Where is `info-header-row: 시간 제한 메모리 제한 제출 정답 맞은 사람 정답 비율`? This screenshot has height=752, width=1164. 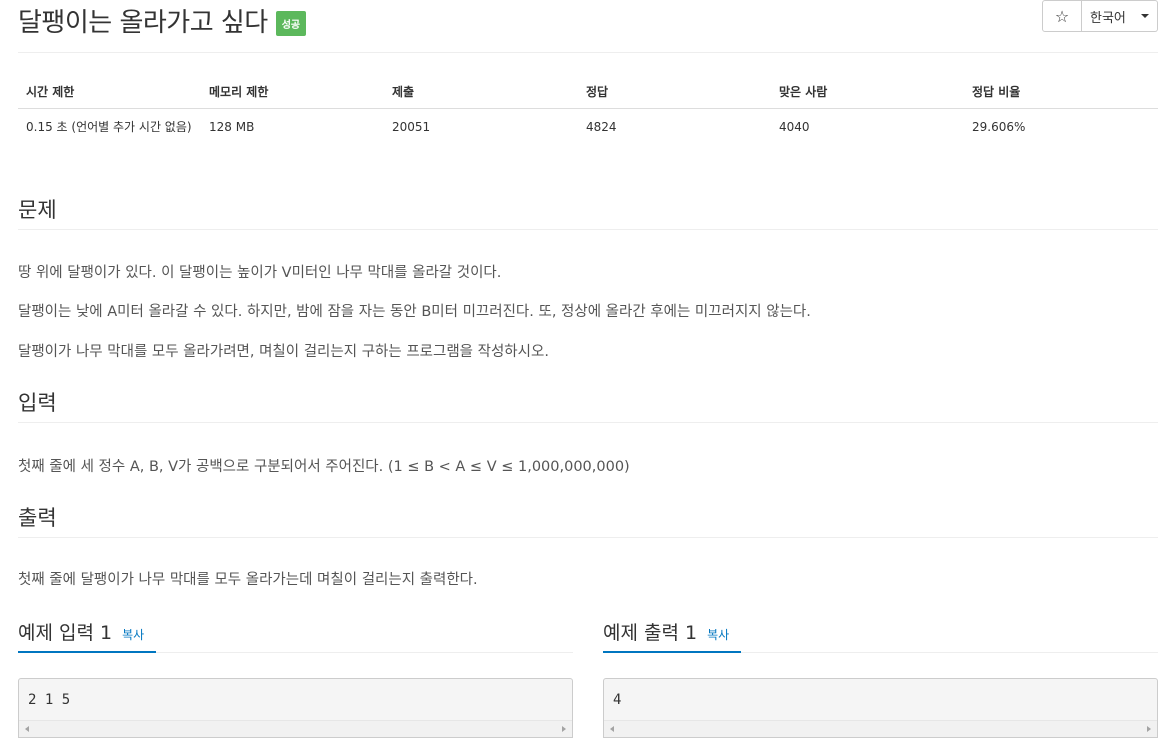 info-header-row: 시간 제한 메모리 제한 제출 정답 맞은 사람 정답 비율 is located at coordinates (588, 92).